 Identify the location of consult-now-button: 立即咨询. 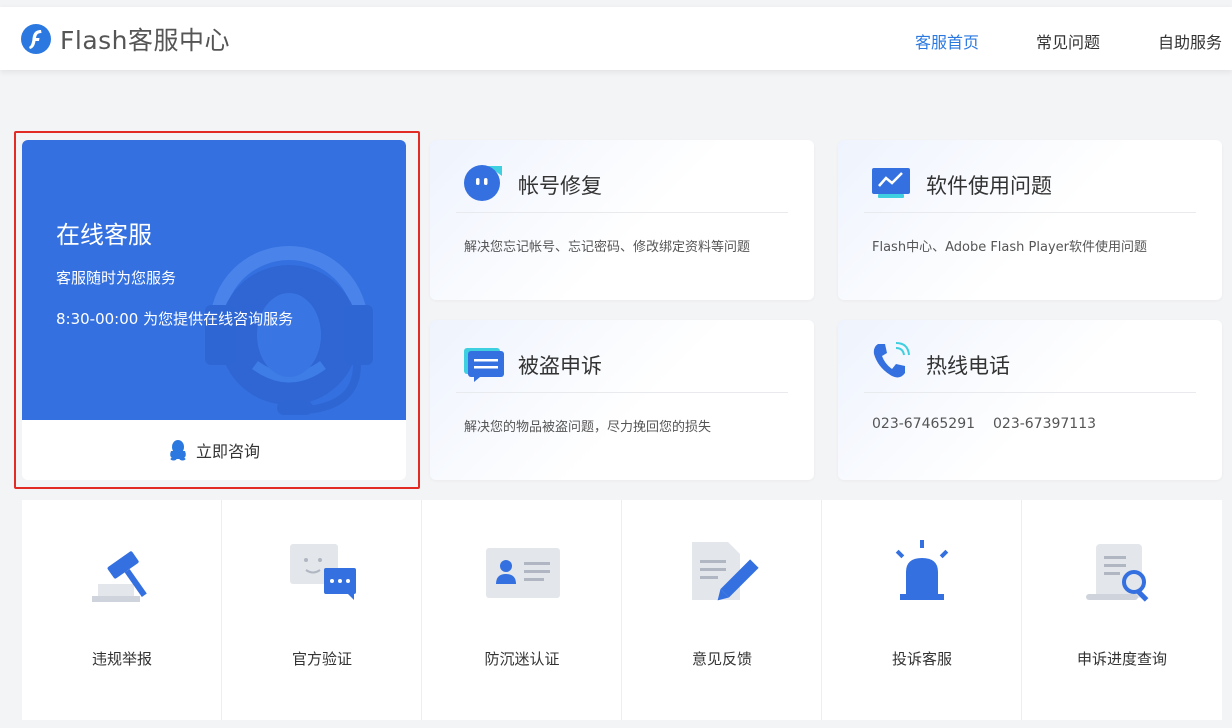
(214, 450).